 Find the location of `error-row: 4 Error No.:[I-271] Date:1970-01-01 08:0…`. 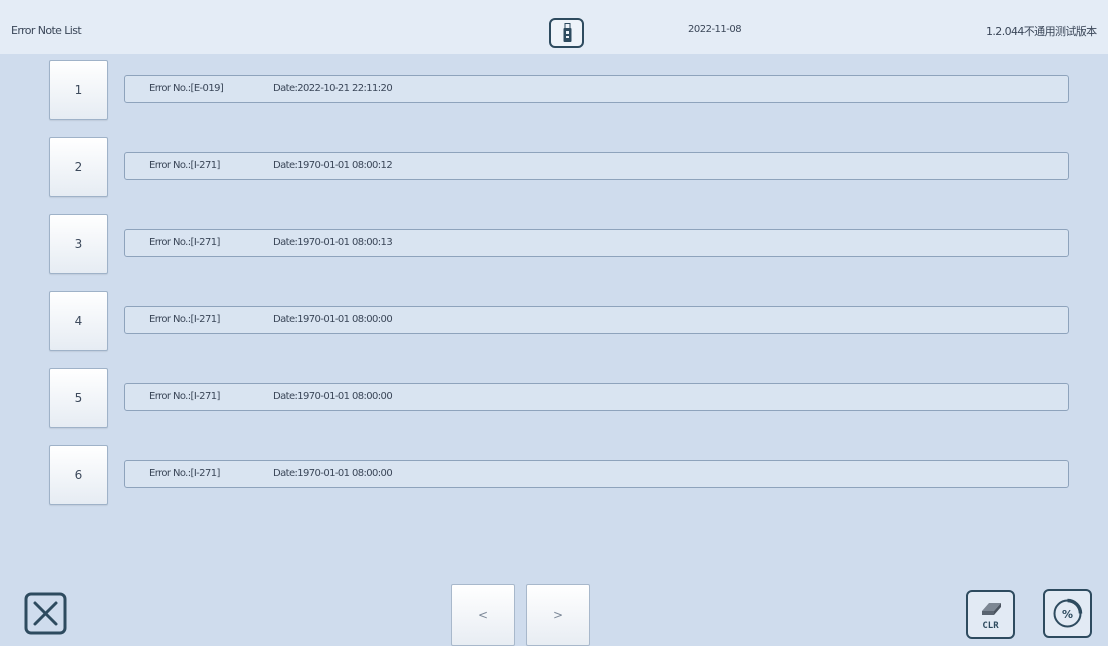

error-row: 4 Error No.:[I-271] Date:1970-01-01 08:0… is located at coordinates (554, 322).